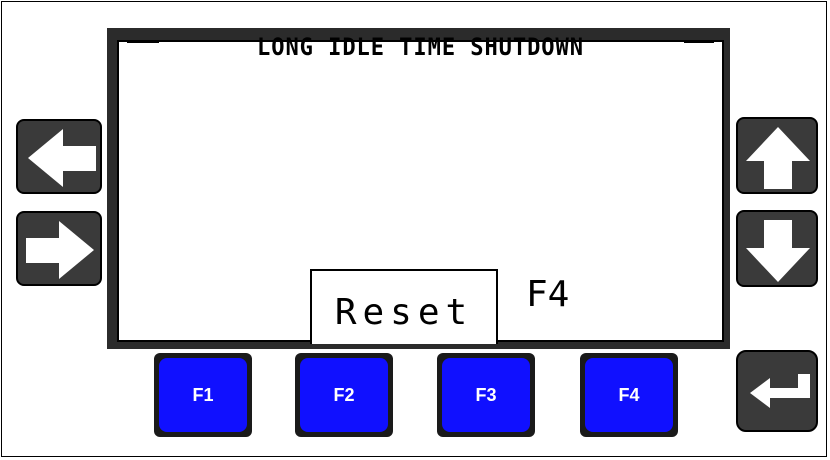  I want to click on screen-title: LONG IDLE TIME SHUTDOWN, so click(420, 47).